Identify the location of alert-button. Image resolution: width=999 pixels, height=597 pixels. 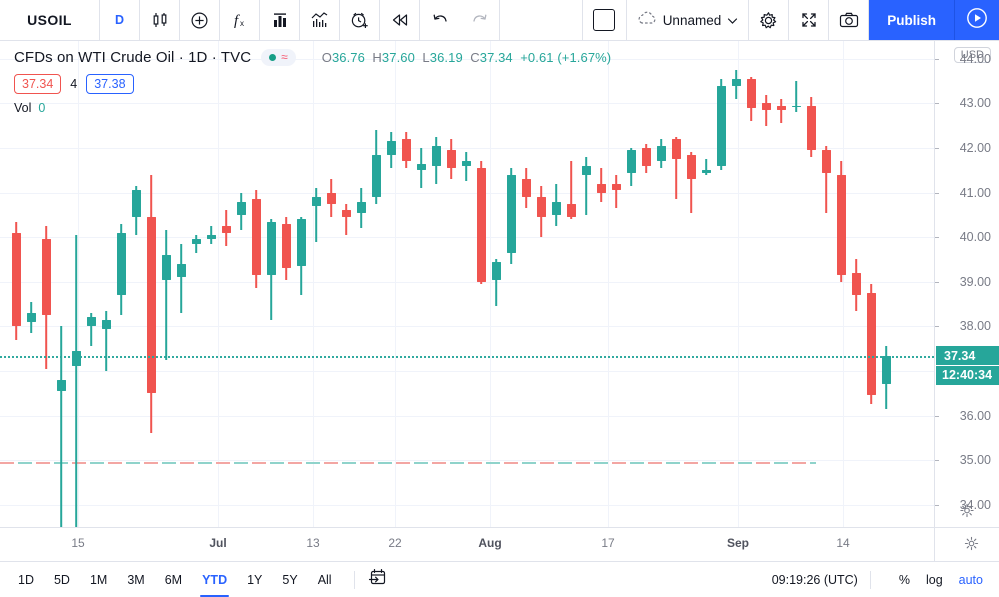
(360, 20).